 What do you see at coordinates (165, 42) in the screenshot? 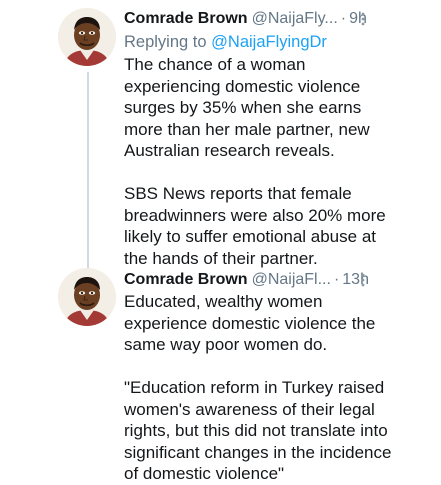
I see `replying-to-label: Replying to` at bounding box center [165, 42].